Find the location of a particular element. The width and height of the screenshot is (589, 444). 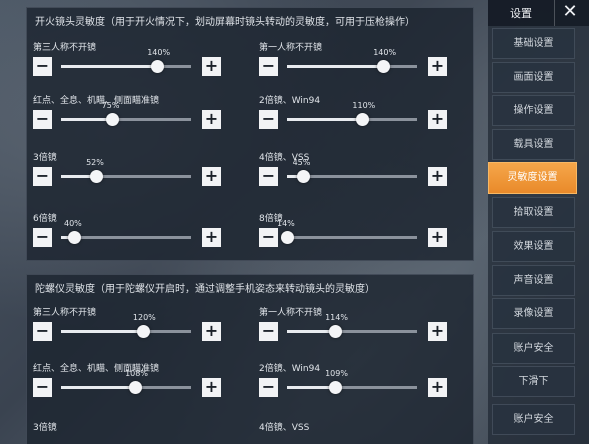

gyro-sensitivity-title: 陀螺仪灵敏度（用于陀螺仪开启时，通过调整手机姿态来转动镜头的灵敏度） is located at coordinates (205, 289).